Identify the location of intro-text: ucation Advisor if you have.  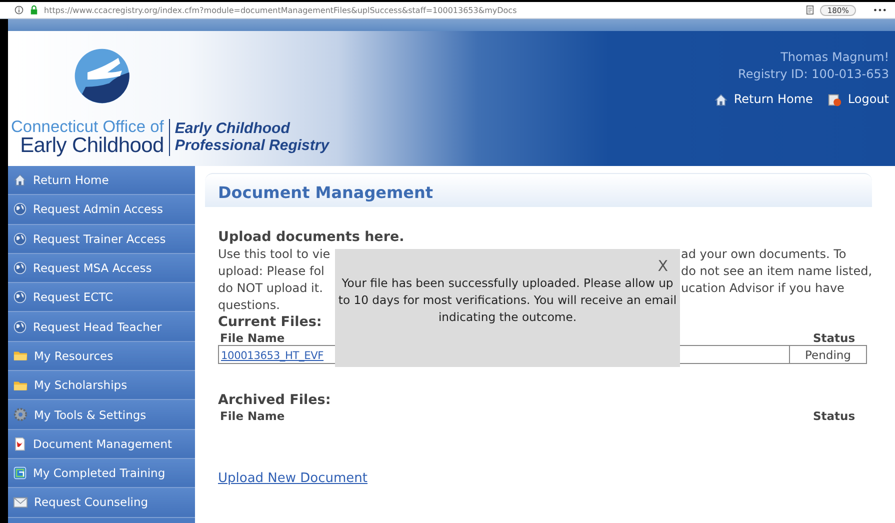
(763, 288).